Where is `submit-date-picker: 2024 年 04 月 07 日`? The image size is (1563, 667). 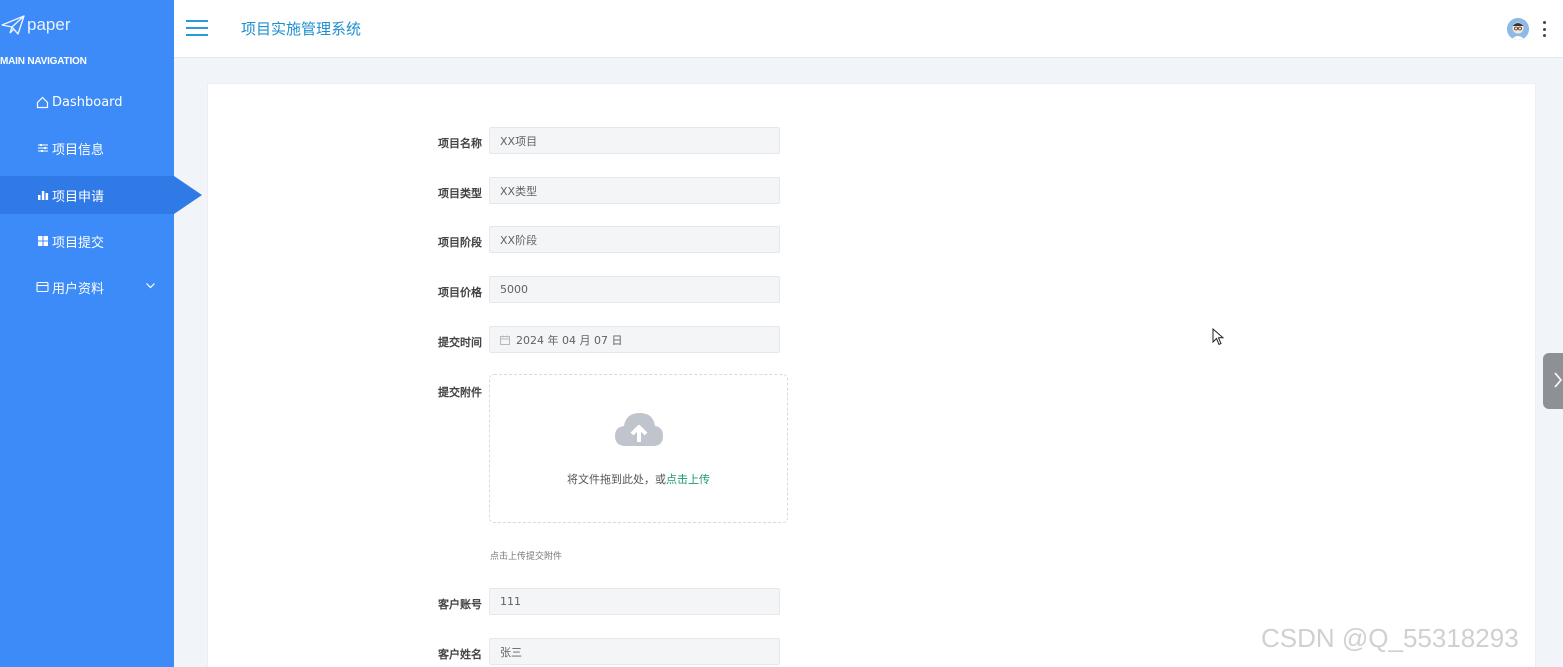 submit-date-picker: 2024 年 04 月 07 日 is located at coordinates (634, 339).